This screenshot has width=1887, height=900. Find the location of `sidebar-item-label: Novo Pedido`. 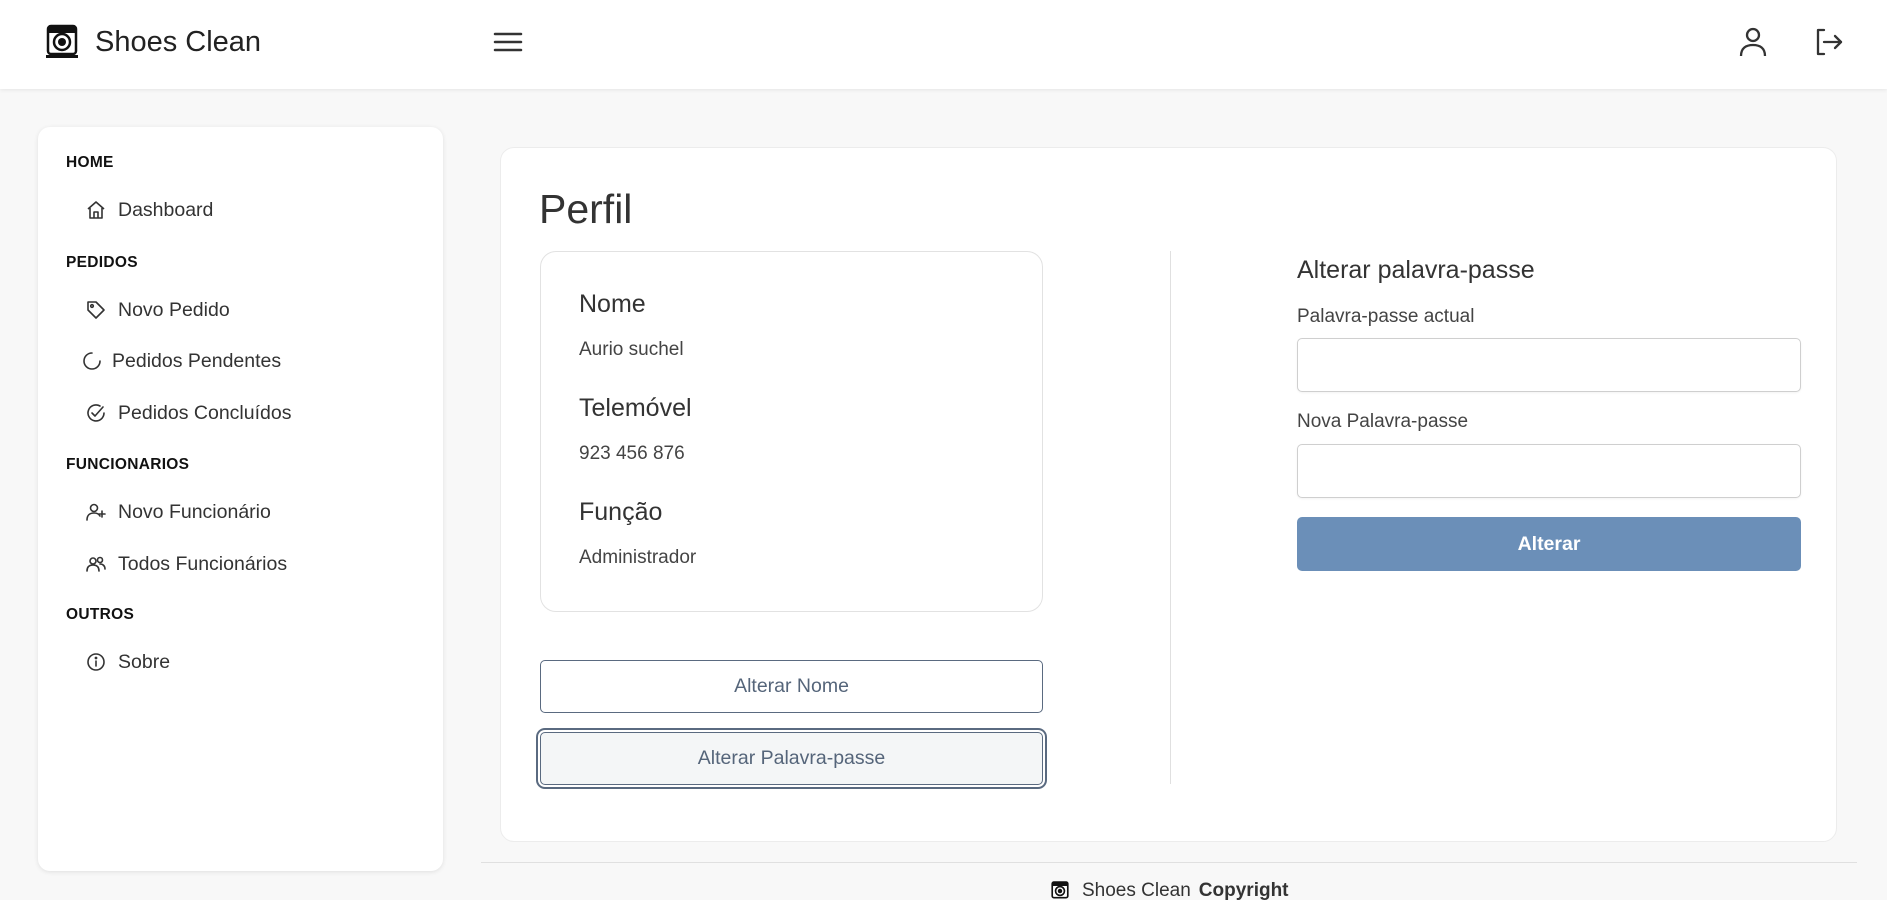

sidebar-item-label: Novo Pedido is located at coordinates (174, 309).